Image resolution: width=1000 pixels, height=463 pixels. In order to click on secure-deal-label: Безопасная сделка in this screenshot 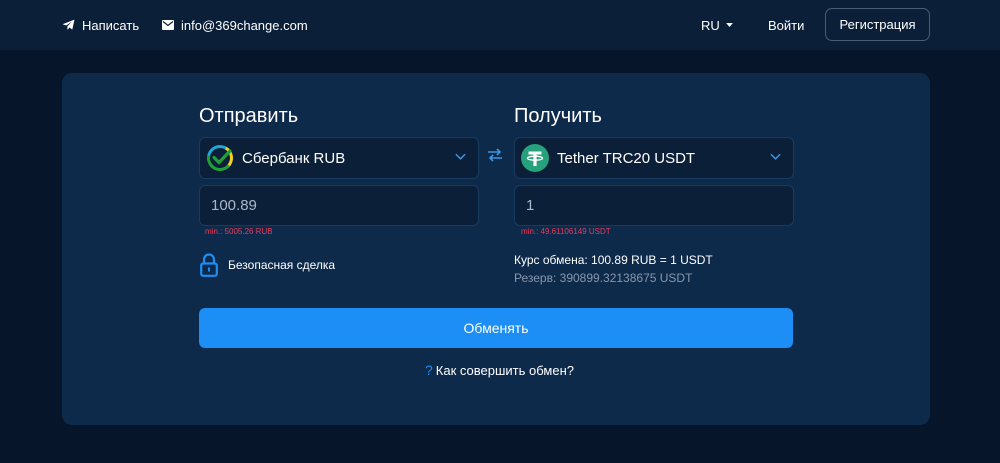, I will do `click(282, 265)`.